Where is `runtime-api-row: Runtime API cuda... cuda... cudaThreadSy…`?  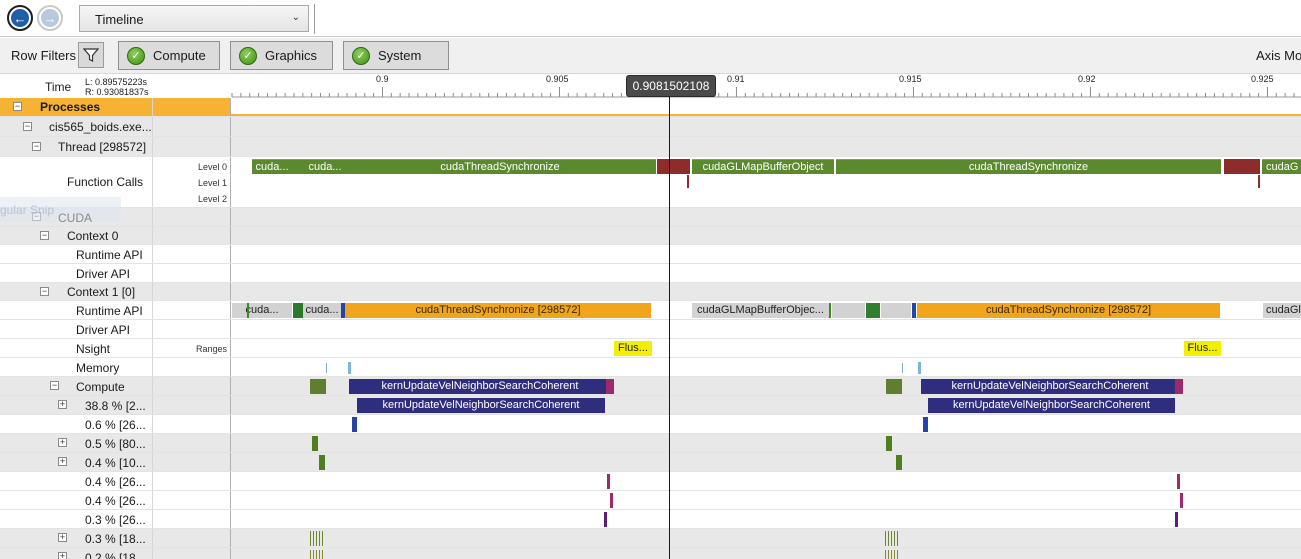 runtime-api-row: Runtime API cuda... cuda... cudaThreadSy… is located at coordinates (650, 310).